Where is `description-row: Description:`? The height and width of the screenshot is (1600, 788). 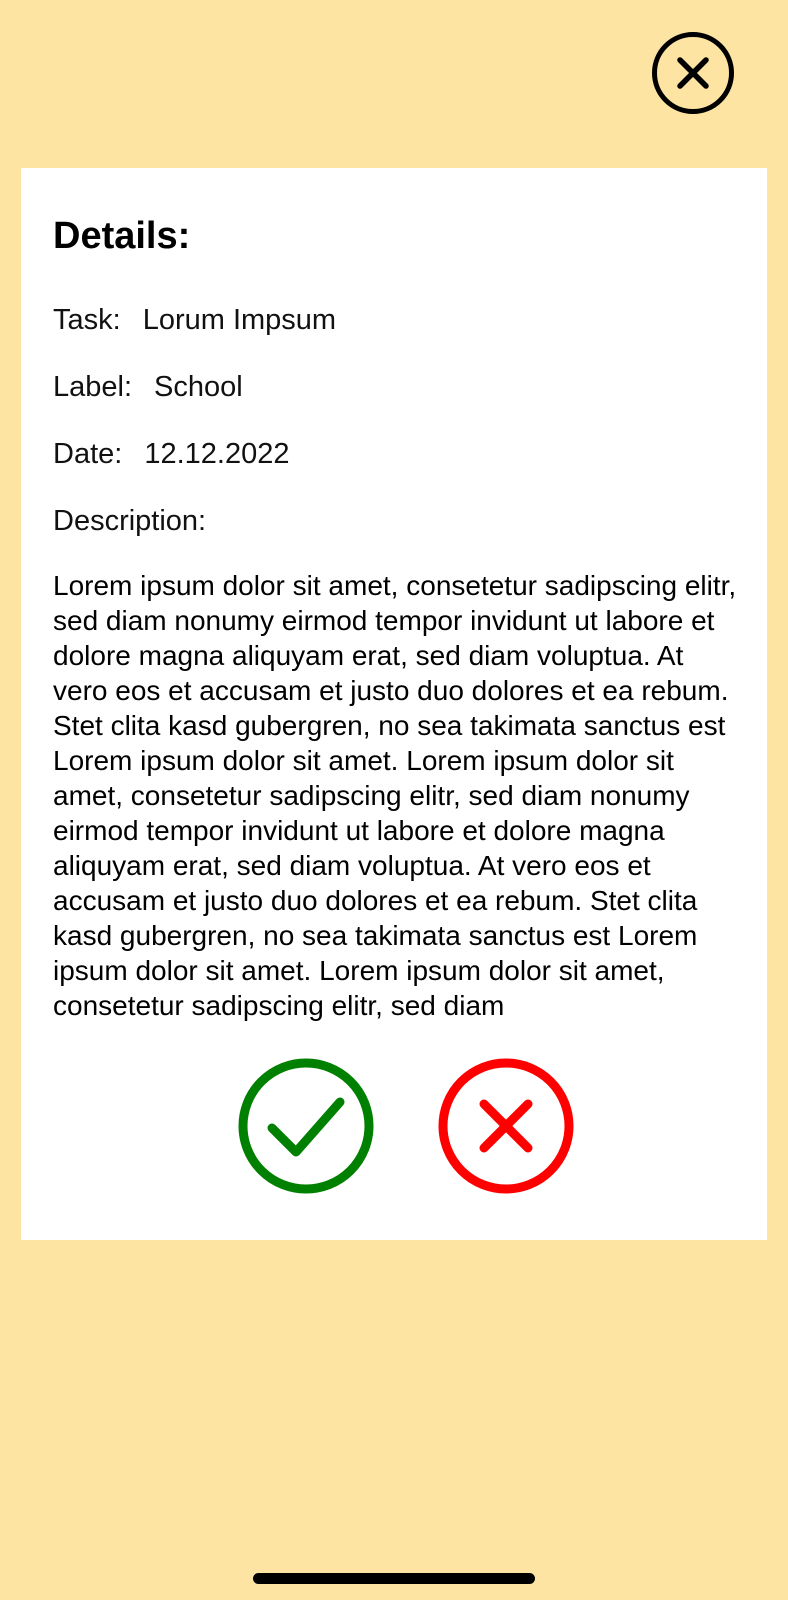
description-row: Description: is located at coordinates (129, 521).